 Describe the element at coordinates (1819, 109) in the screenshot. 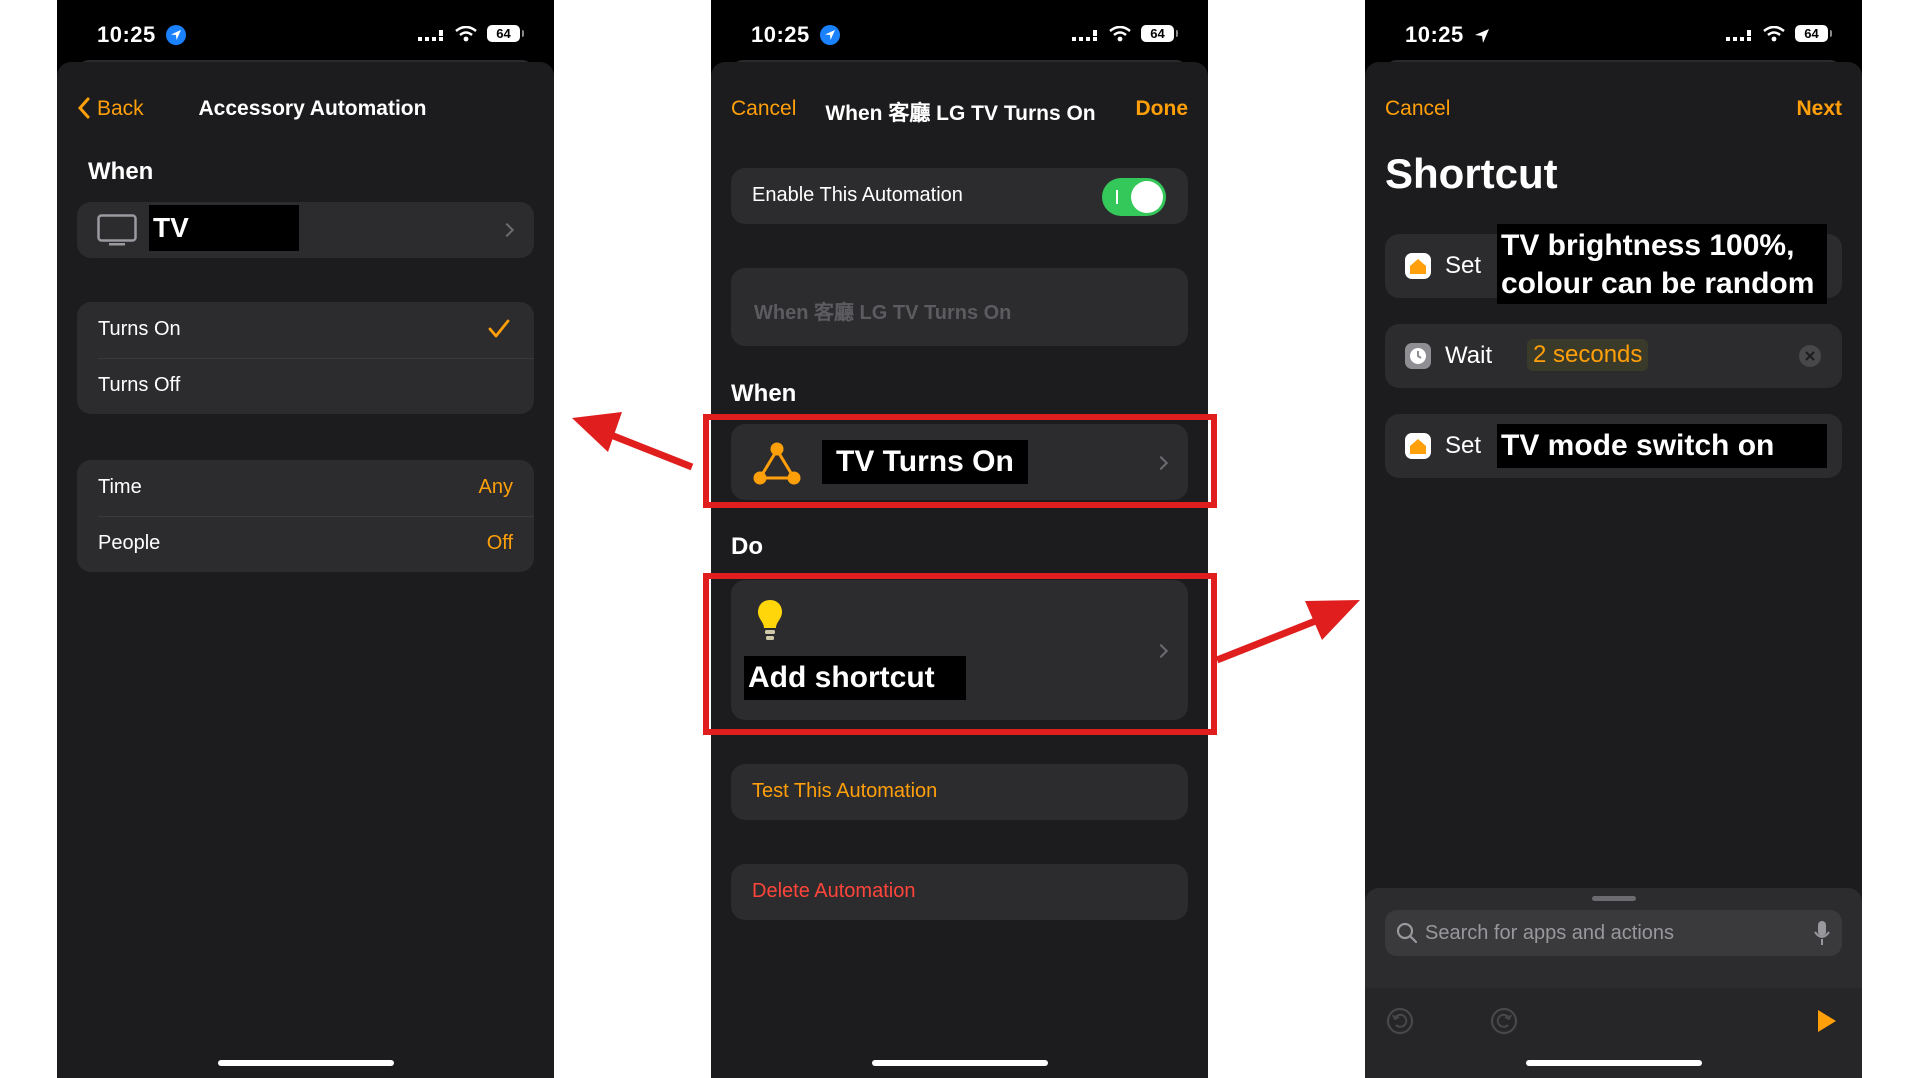

I see `next-button: Next` at that location.